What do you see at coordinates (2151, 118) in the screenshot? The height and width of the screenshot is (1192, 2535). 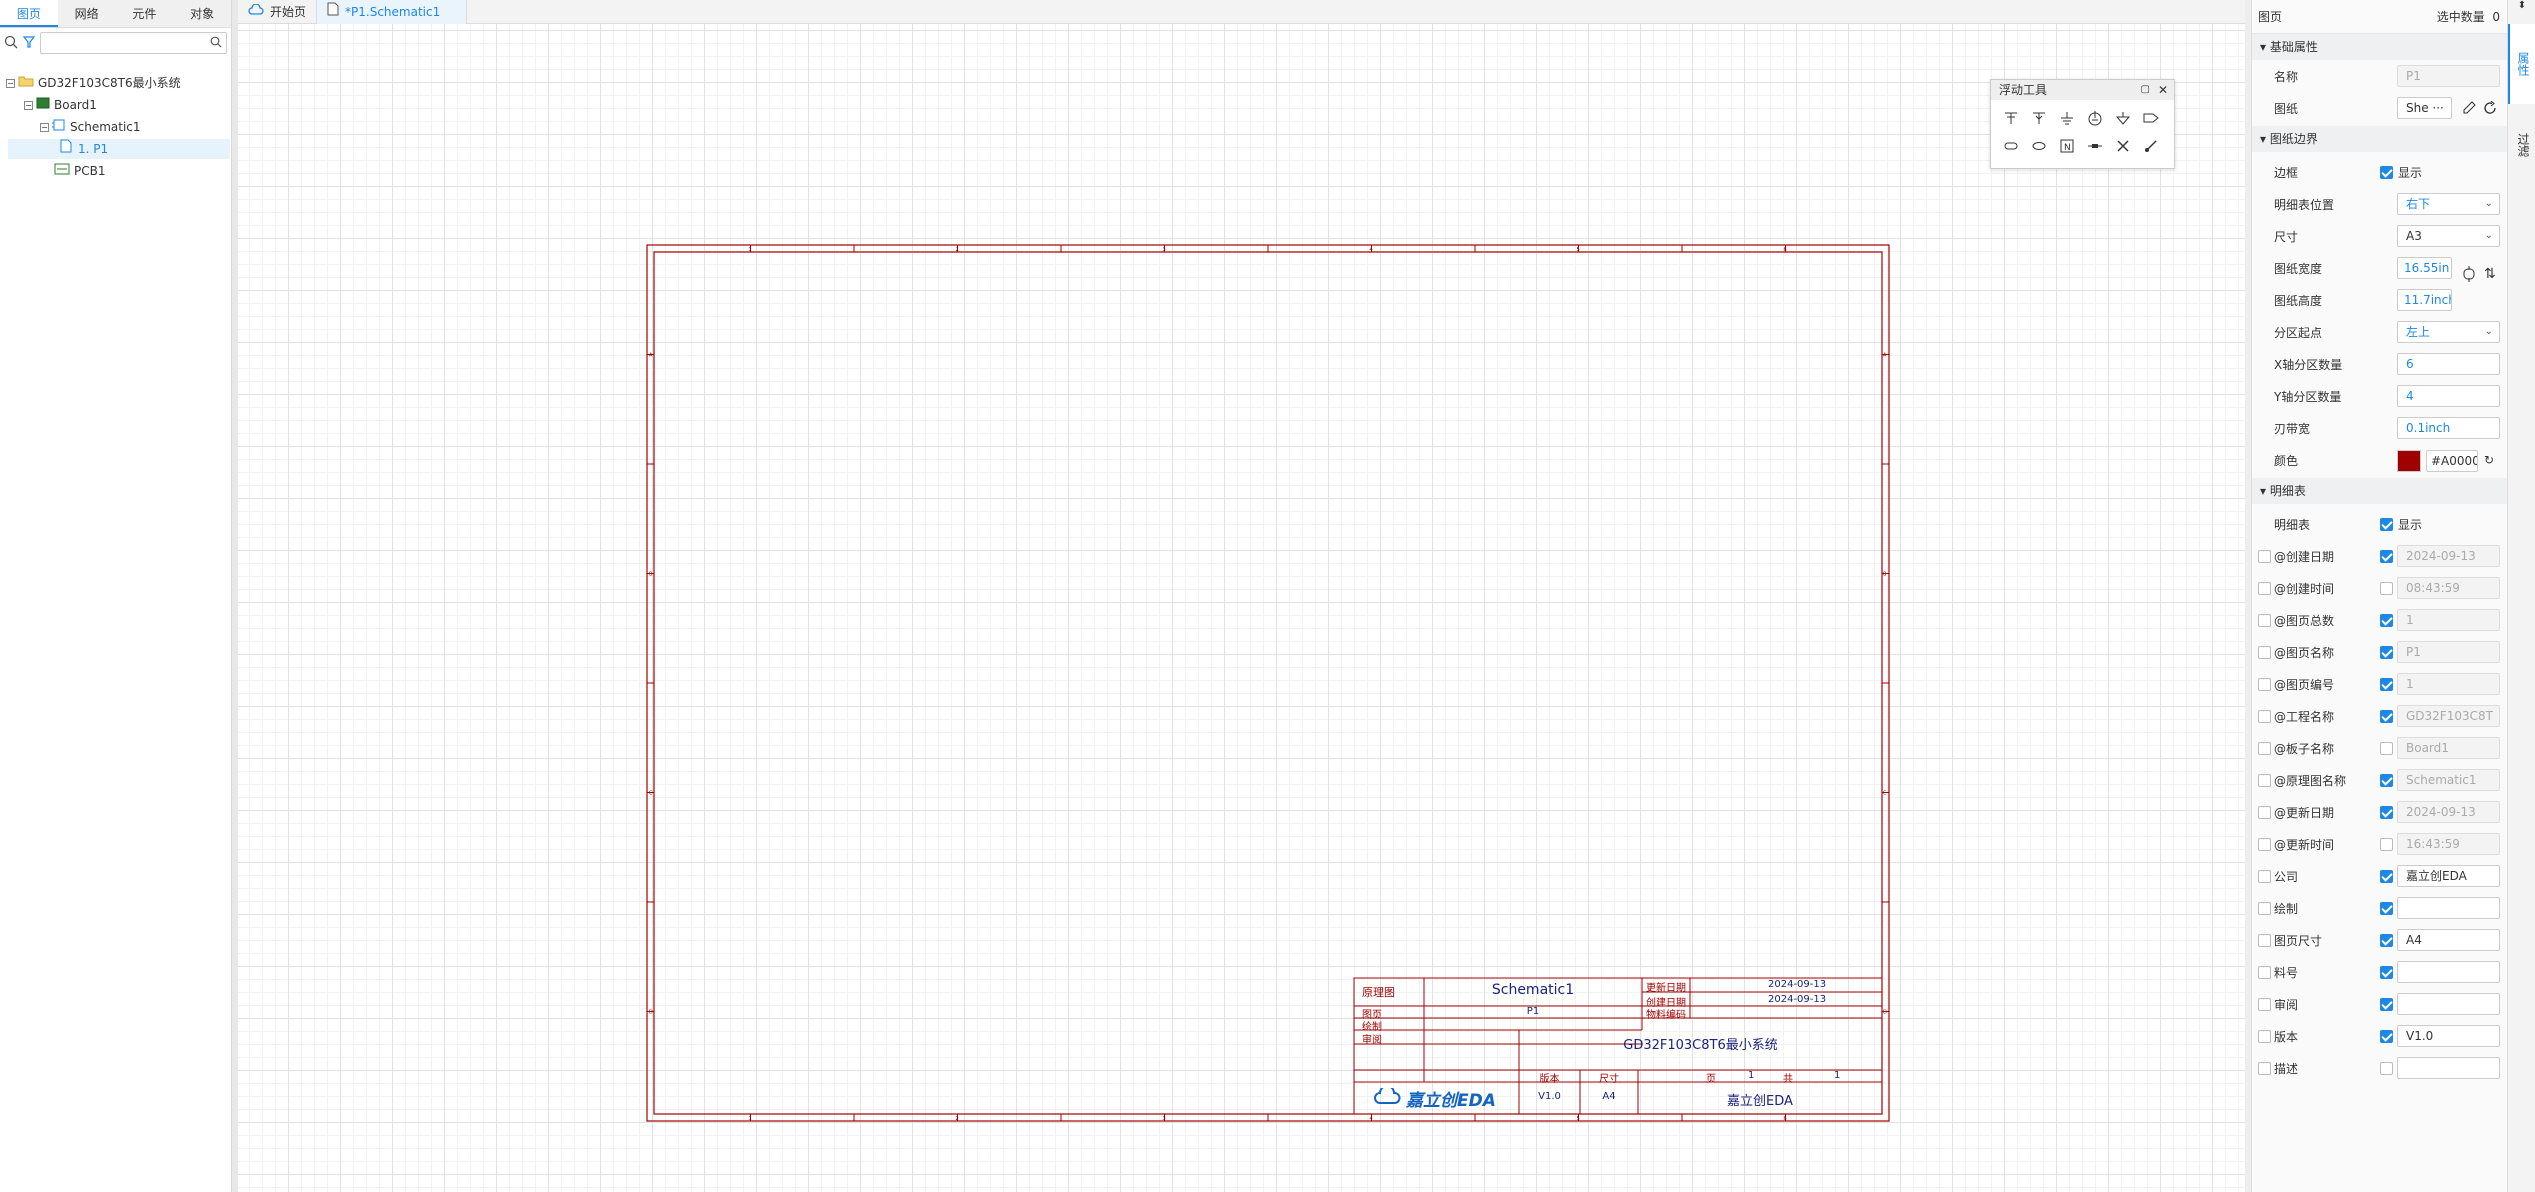 I see `net-port-icon` at bounding box center [2151, 118].